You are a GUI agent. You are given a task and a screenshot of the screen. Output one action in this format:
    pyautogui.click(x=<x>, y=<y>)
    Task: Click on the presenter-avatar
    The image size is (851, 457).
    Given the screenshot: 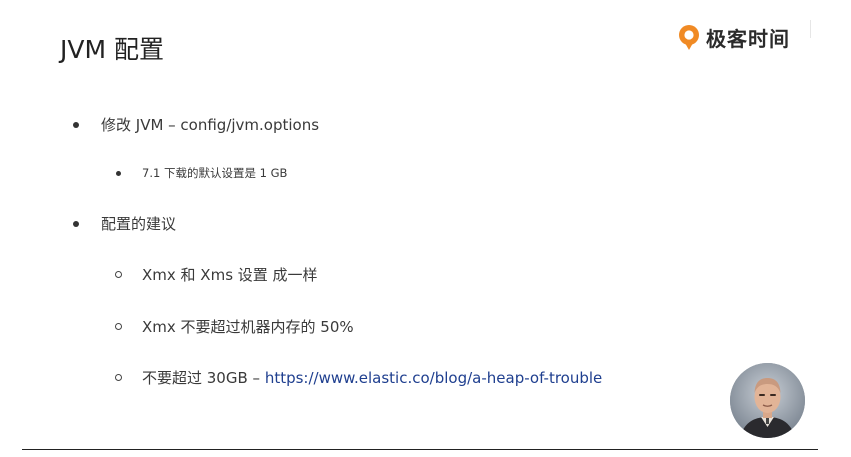 What is the action you would take?
    pyautogui.click(x=767, y=400)
    